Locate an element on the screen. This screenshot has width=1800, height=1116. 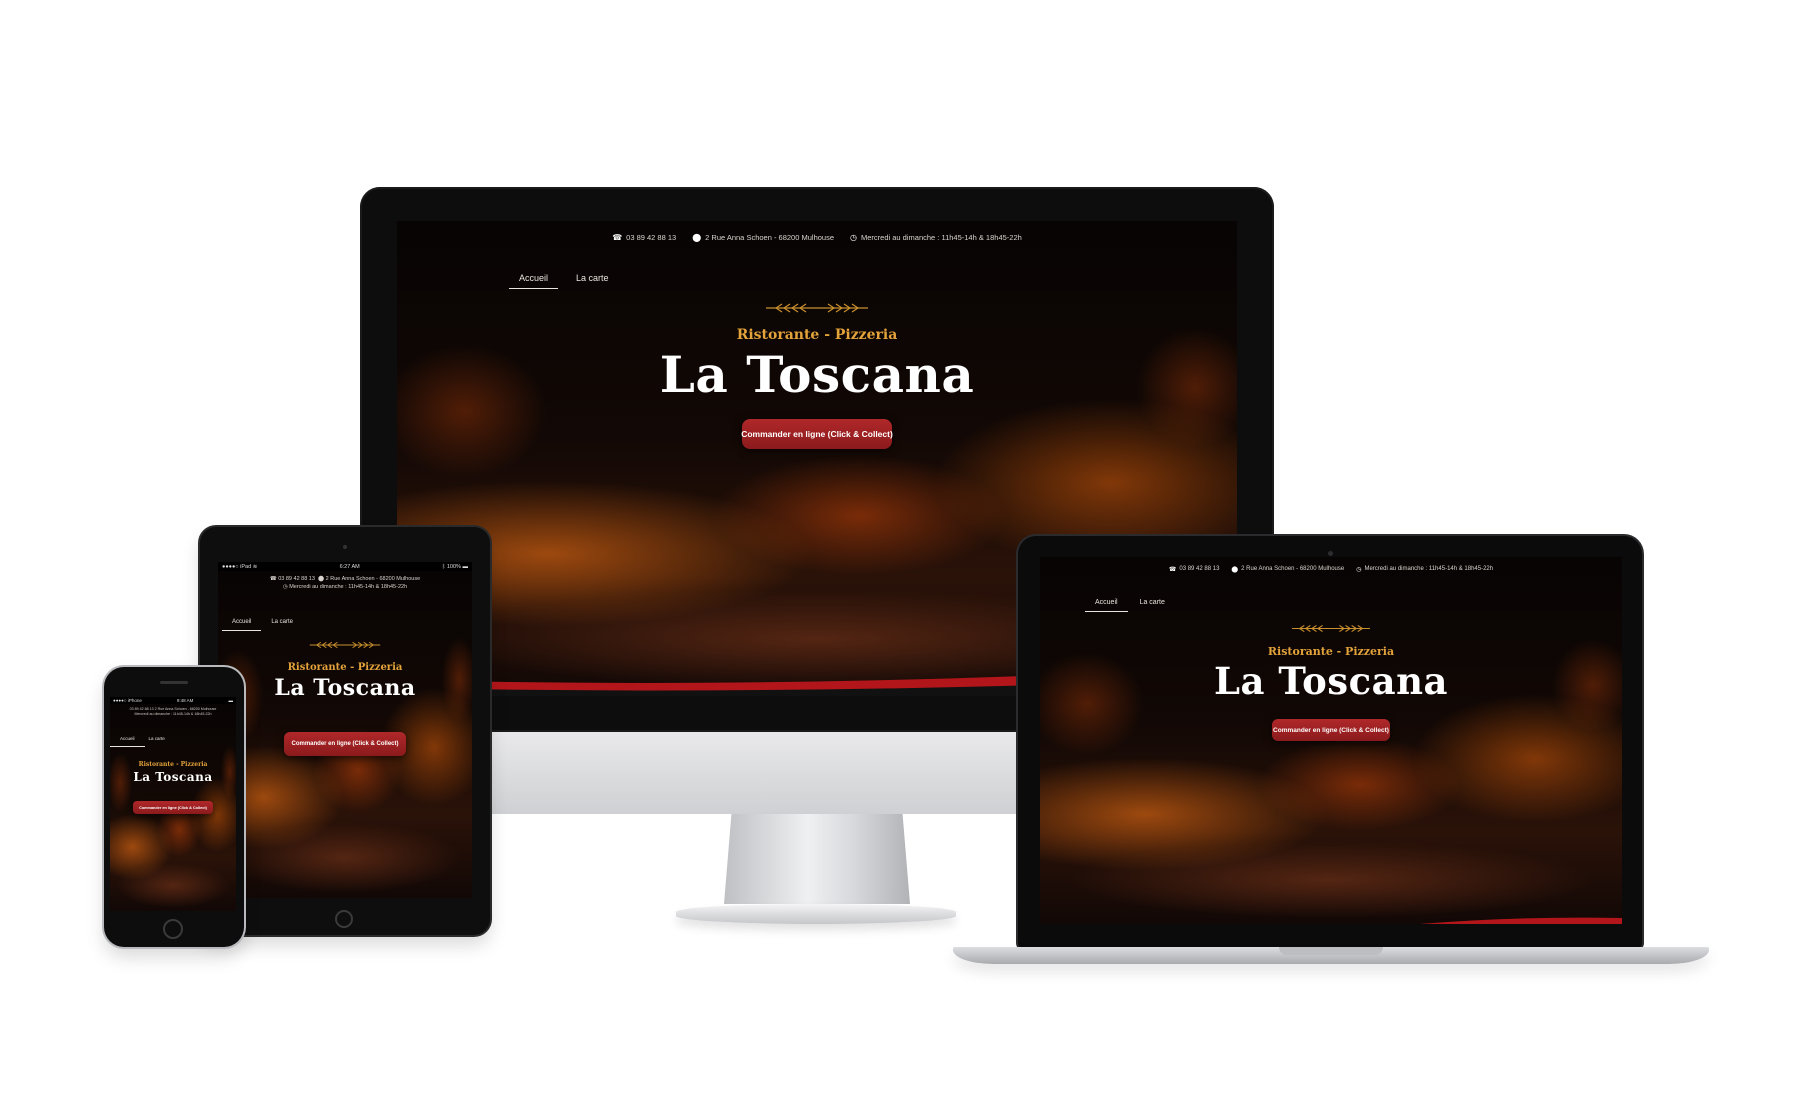
wifi-icon: ≋ is located at coordinates (255, 566).